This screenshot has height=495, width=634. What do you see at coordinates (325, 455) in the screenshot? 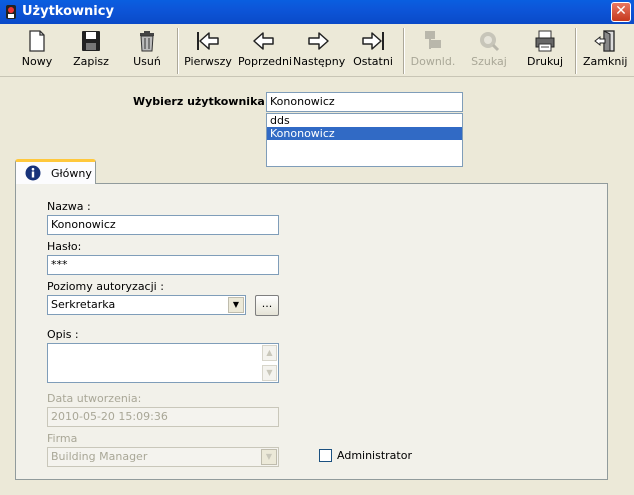
I see `administrator-checkbox` at bounding box center [325, 455].